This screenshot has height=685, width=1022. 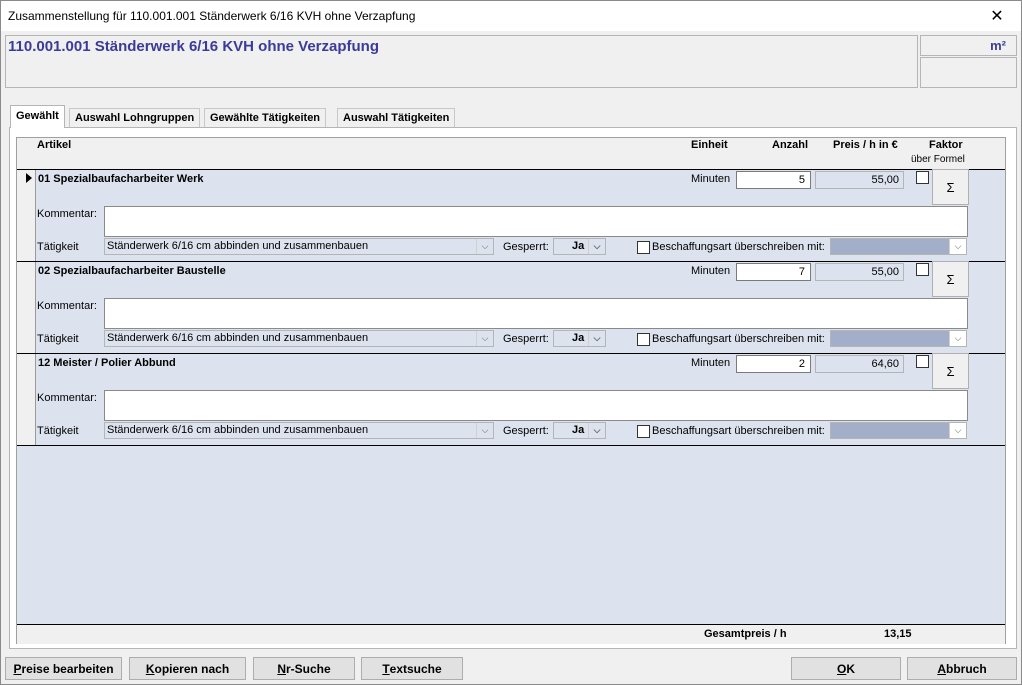 I want to click on button-label: bbruch, so click(x=966, y=668).